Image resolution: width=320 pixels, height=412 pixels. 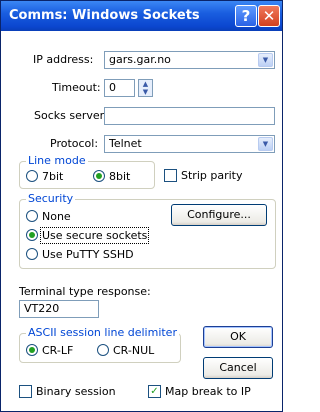 I want to click on line-mode-title: Line mode, so click(x=57, y=160).